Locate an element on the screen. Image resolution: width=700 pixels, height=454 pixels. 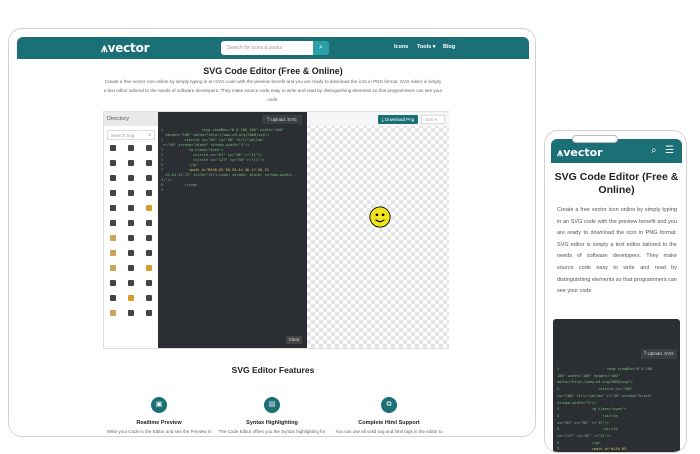
size-select: Size ▾ is located at coordinates (433, 119).